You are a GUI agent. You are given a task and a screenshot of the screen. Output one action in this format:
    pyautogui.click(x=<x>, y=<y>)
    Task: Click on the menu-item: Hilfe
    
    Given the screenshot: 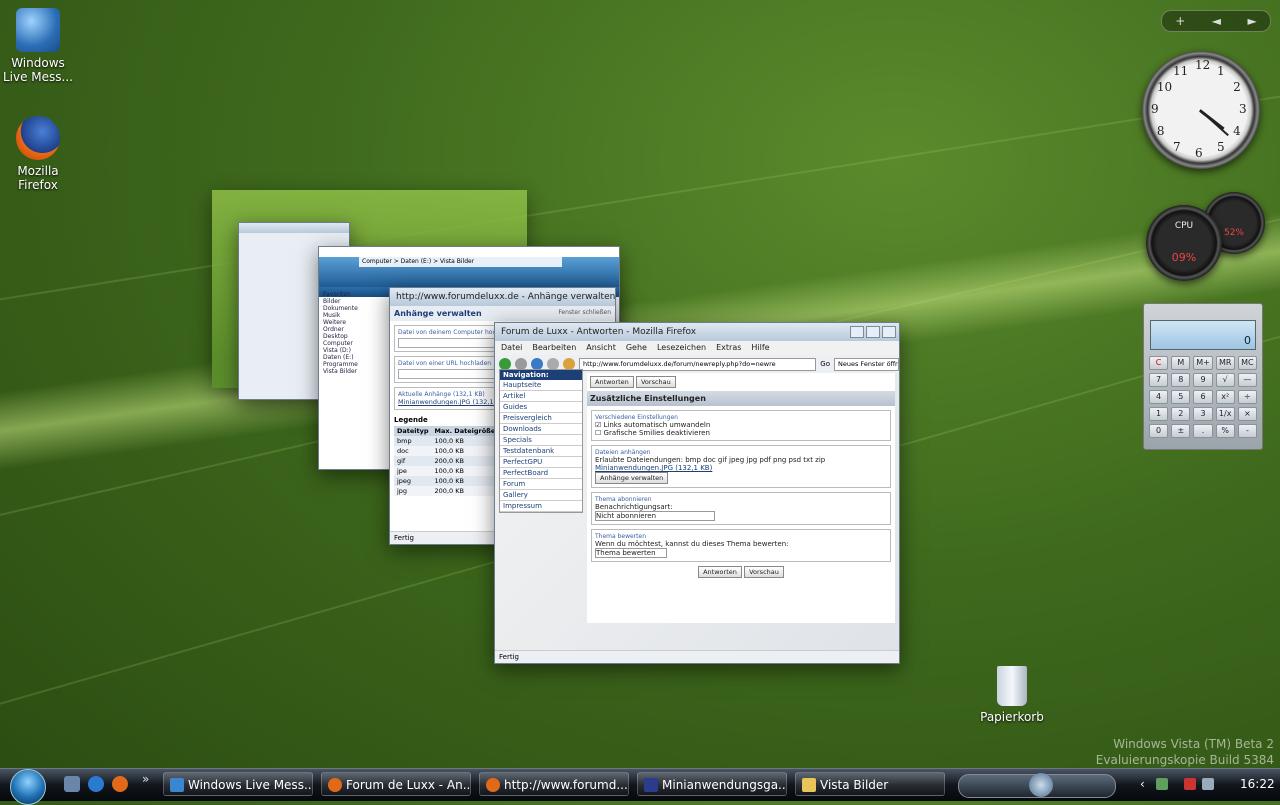 What is the action you would take?
    pyautogui.click(x=760, y=348)
    